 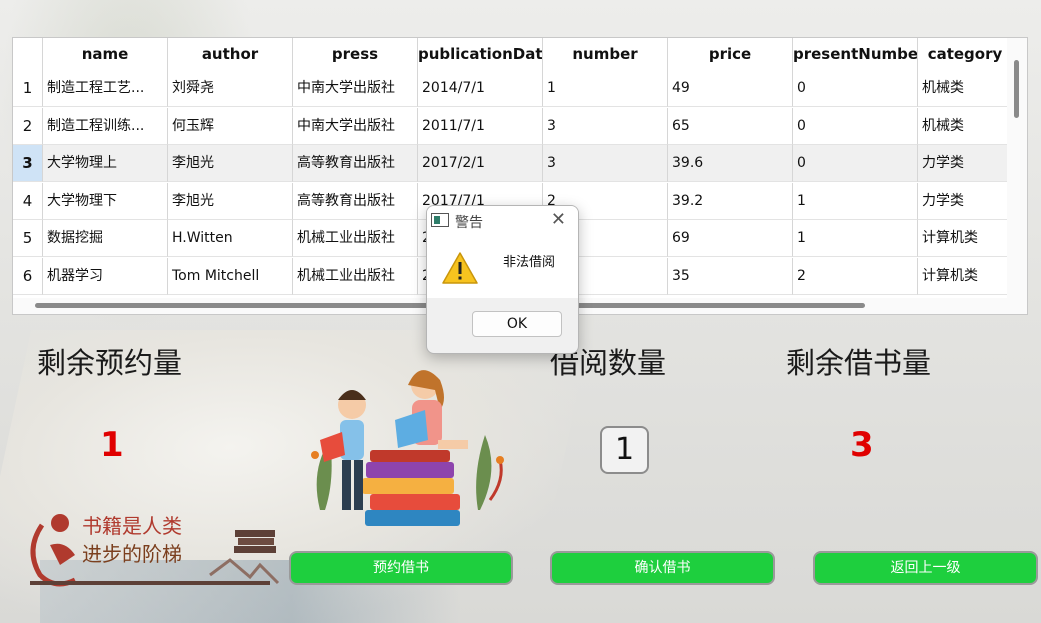 What do you see at coordinates (480, 163) in the screenshot?
I see `cell-publication-date: 2017/2/1` at bounding box center [480, 163].